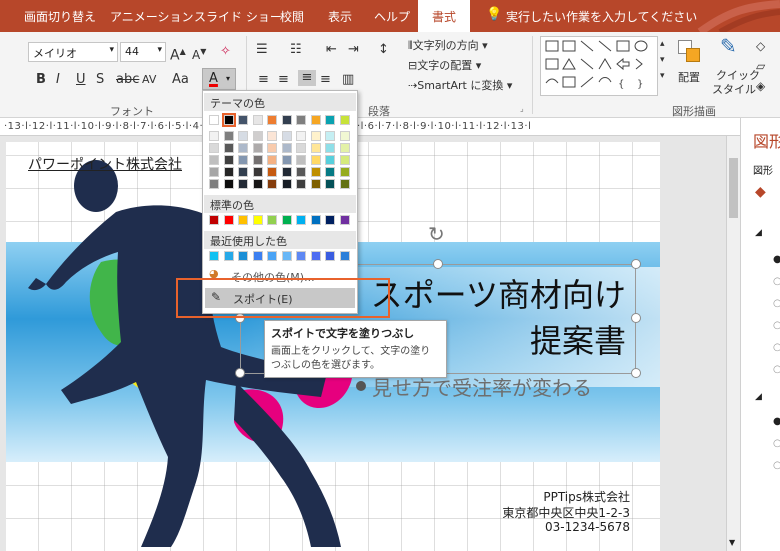  What do you see at coordinates (760, 46) in the screenshot?
I see `shape-fill-icon: ◇` at bounding box center [760, 46].